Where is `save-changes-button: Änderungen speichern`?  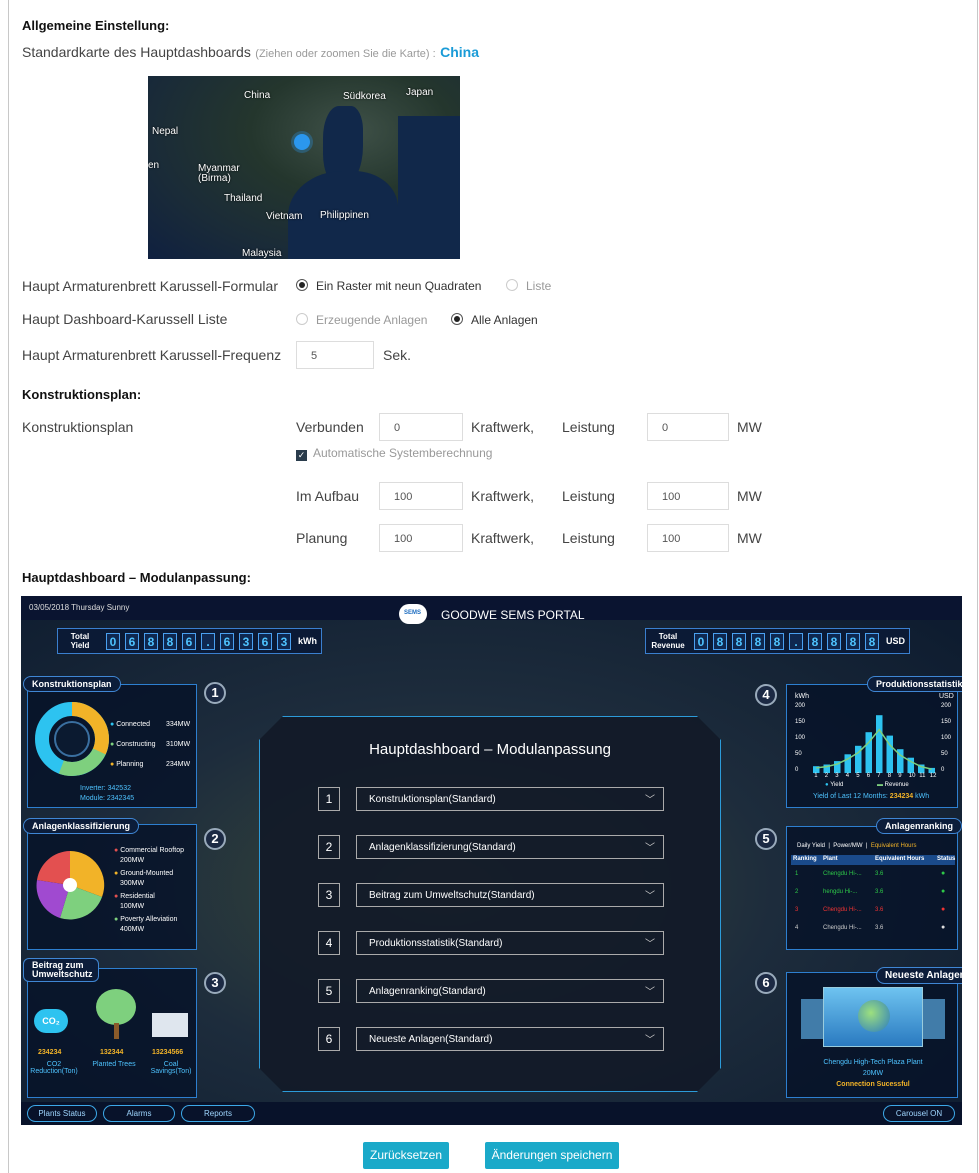
save-changes-button: Änderungen speichern is located at coordinates (552, 1155).